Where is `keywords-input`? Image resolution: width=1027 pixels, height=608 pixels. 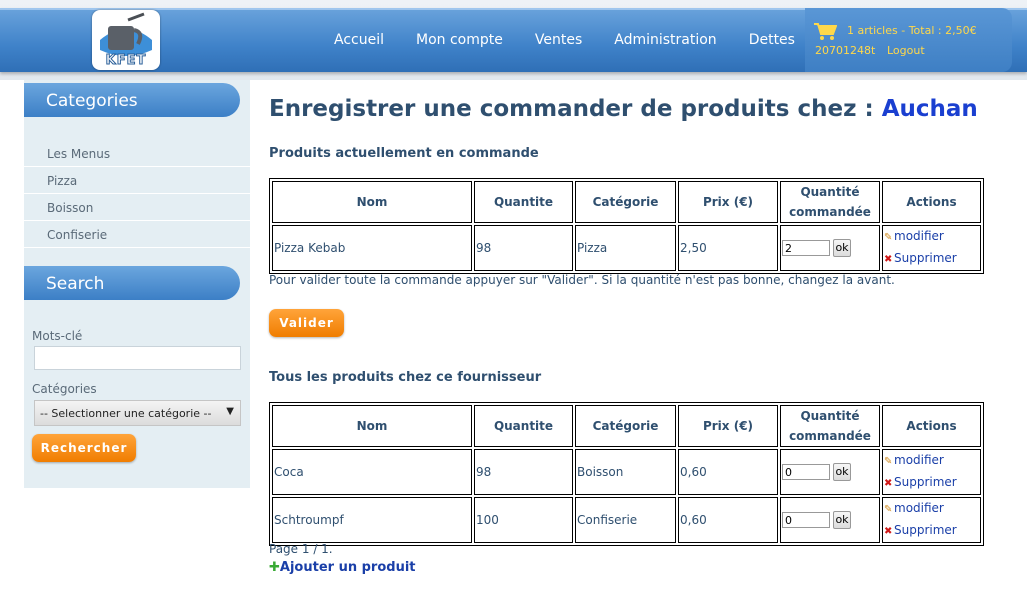 keywords-input is located at coordinates (137, 358).